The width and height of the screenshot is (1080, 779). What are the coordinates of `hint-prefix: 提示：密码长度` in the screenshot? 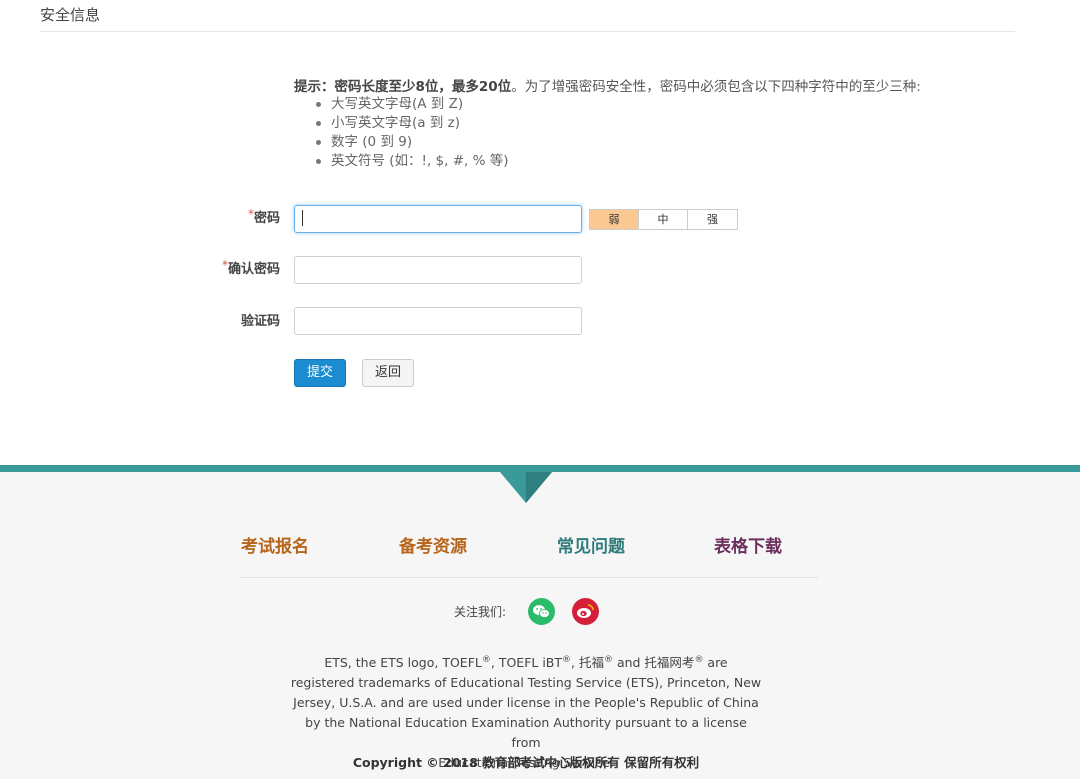 It's located at (341, 87).